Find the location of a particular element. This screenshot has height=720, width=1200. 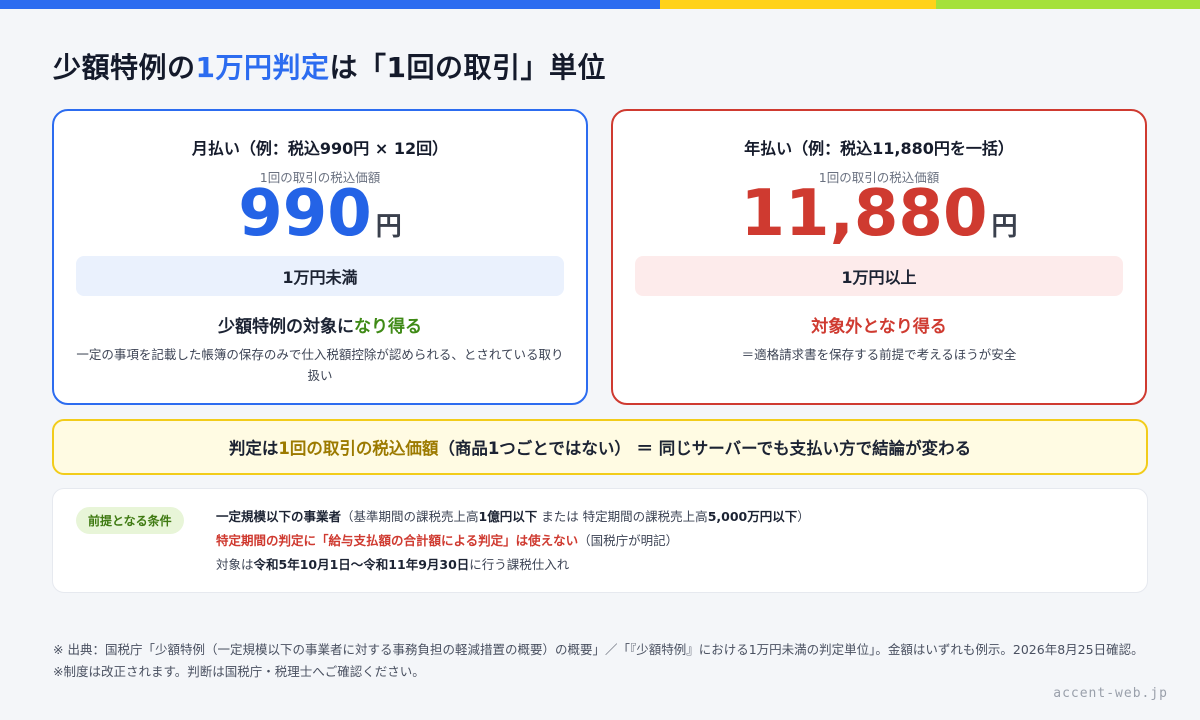

monthly-price: 990 円 is located at coordinates (320, 214).